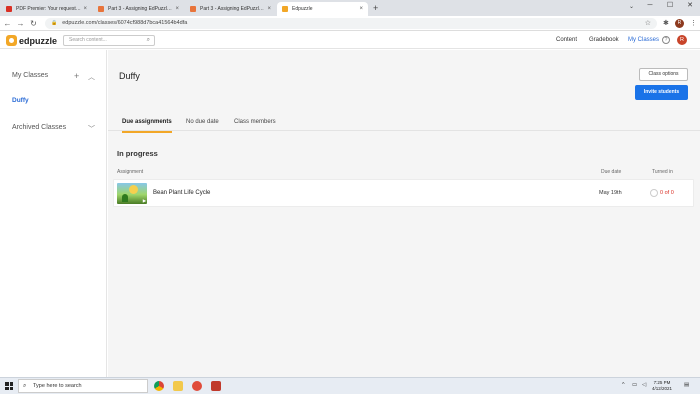 Image resolution: width=700 pixels, height=394 pixels. Describe the element at coordinates (109, 40) in the screenshot. I see `search-input: Search content... ⌕` at that location.